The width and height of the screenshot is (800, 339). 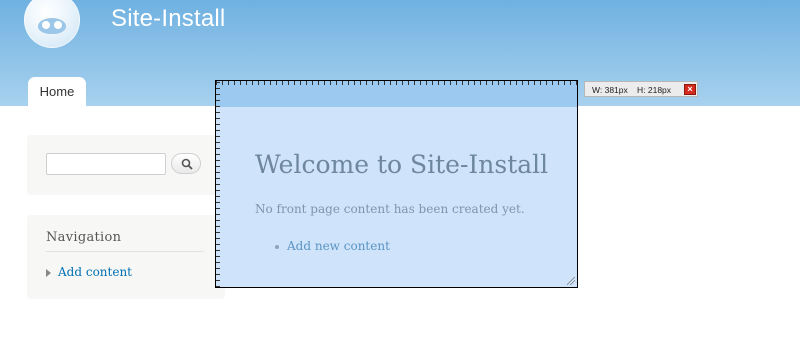 What do you see at coordinates (277, 247) in the screenshot?
I see `bullet-icon` at bounding box center [277, 247].